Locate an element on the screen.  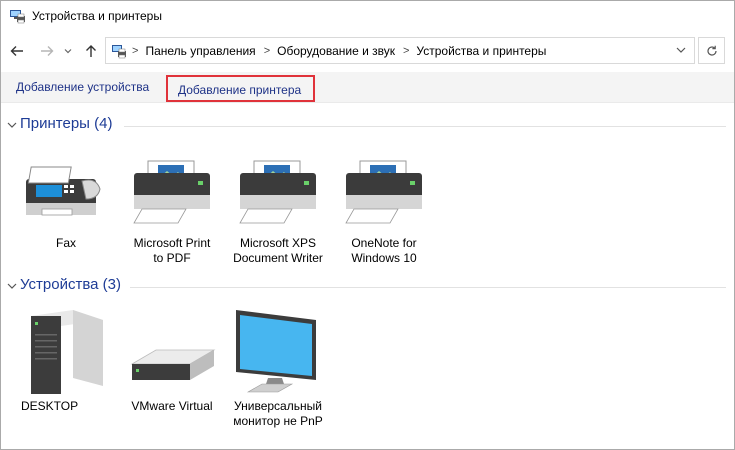
printers-group-title: Принтеры (4) is located at coordinates (66, 123).